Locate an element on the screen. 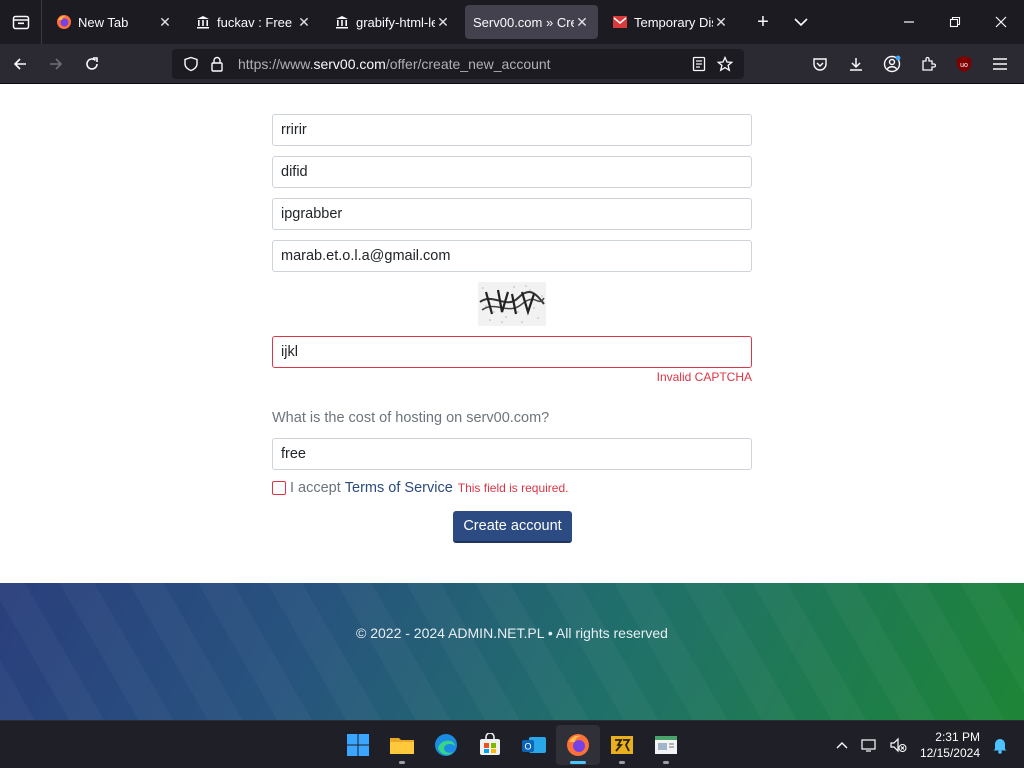 The width and height of the screenshot is (1024, 768). svg-text: uo is located at coordinates (964, 65).